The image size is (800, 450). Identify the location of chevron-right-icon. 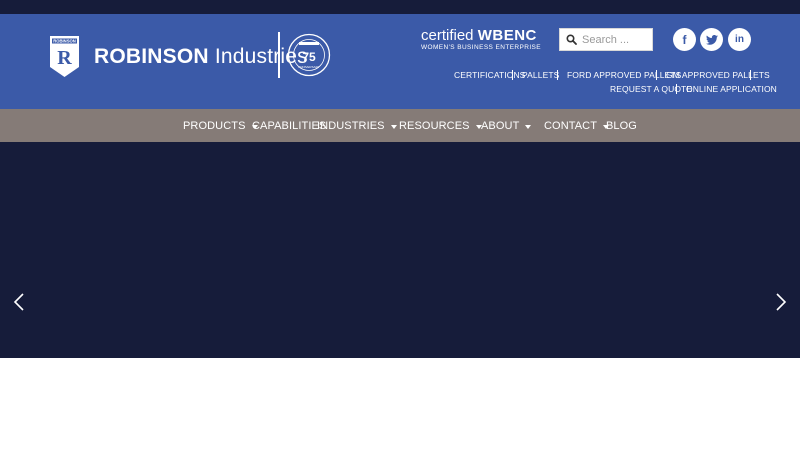
(781, 302).